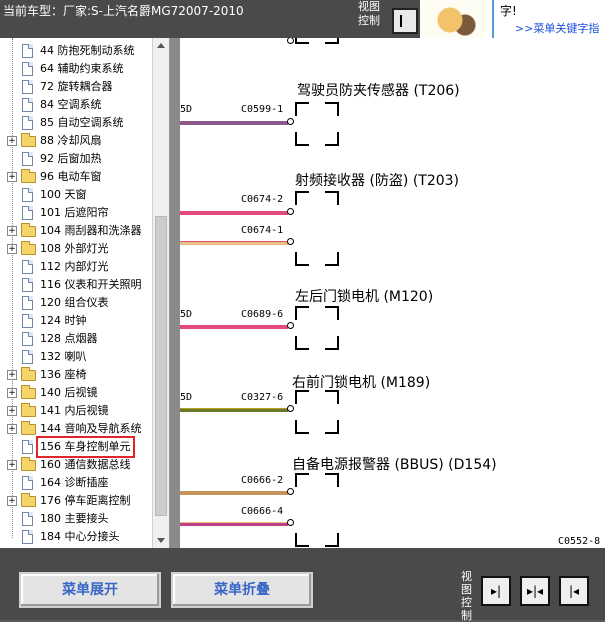 This screenshot has width=605, height=622. What do you see at coordinates (242, 590) in the screenshot?
I see `collapse-menu-button: 菜单折叠` at bounding box center [242, 590].